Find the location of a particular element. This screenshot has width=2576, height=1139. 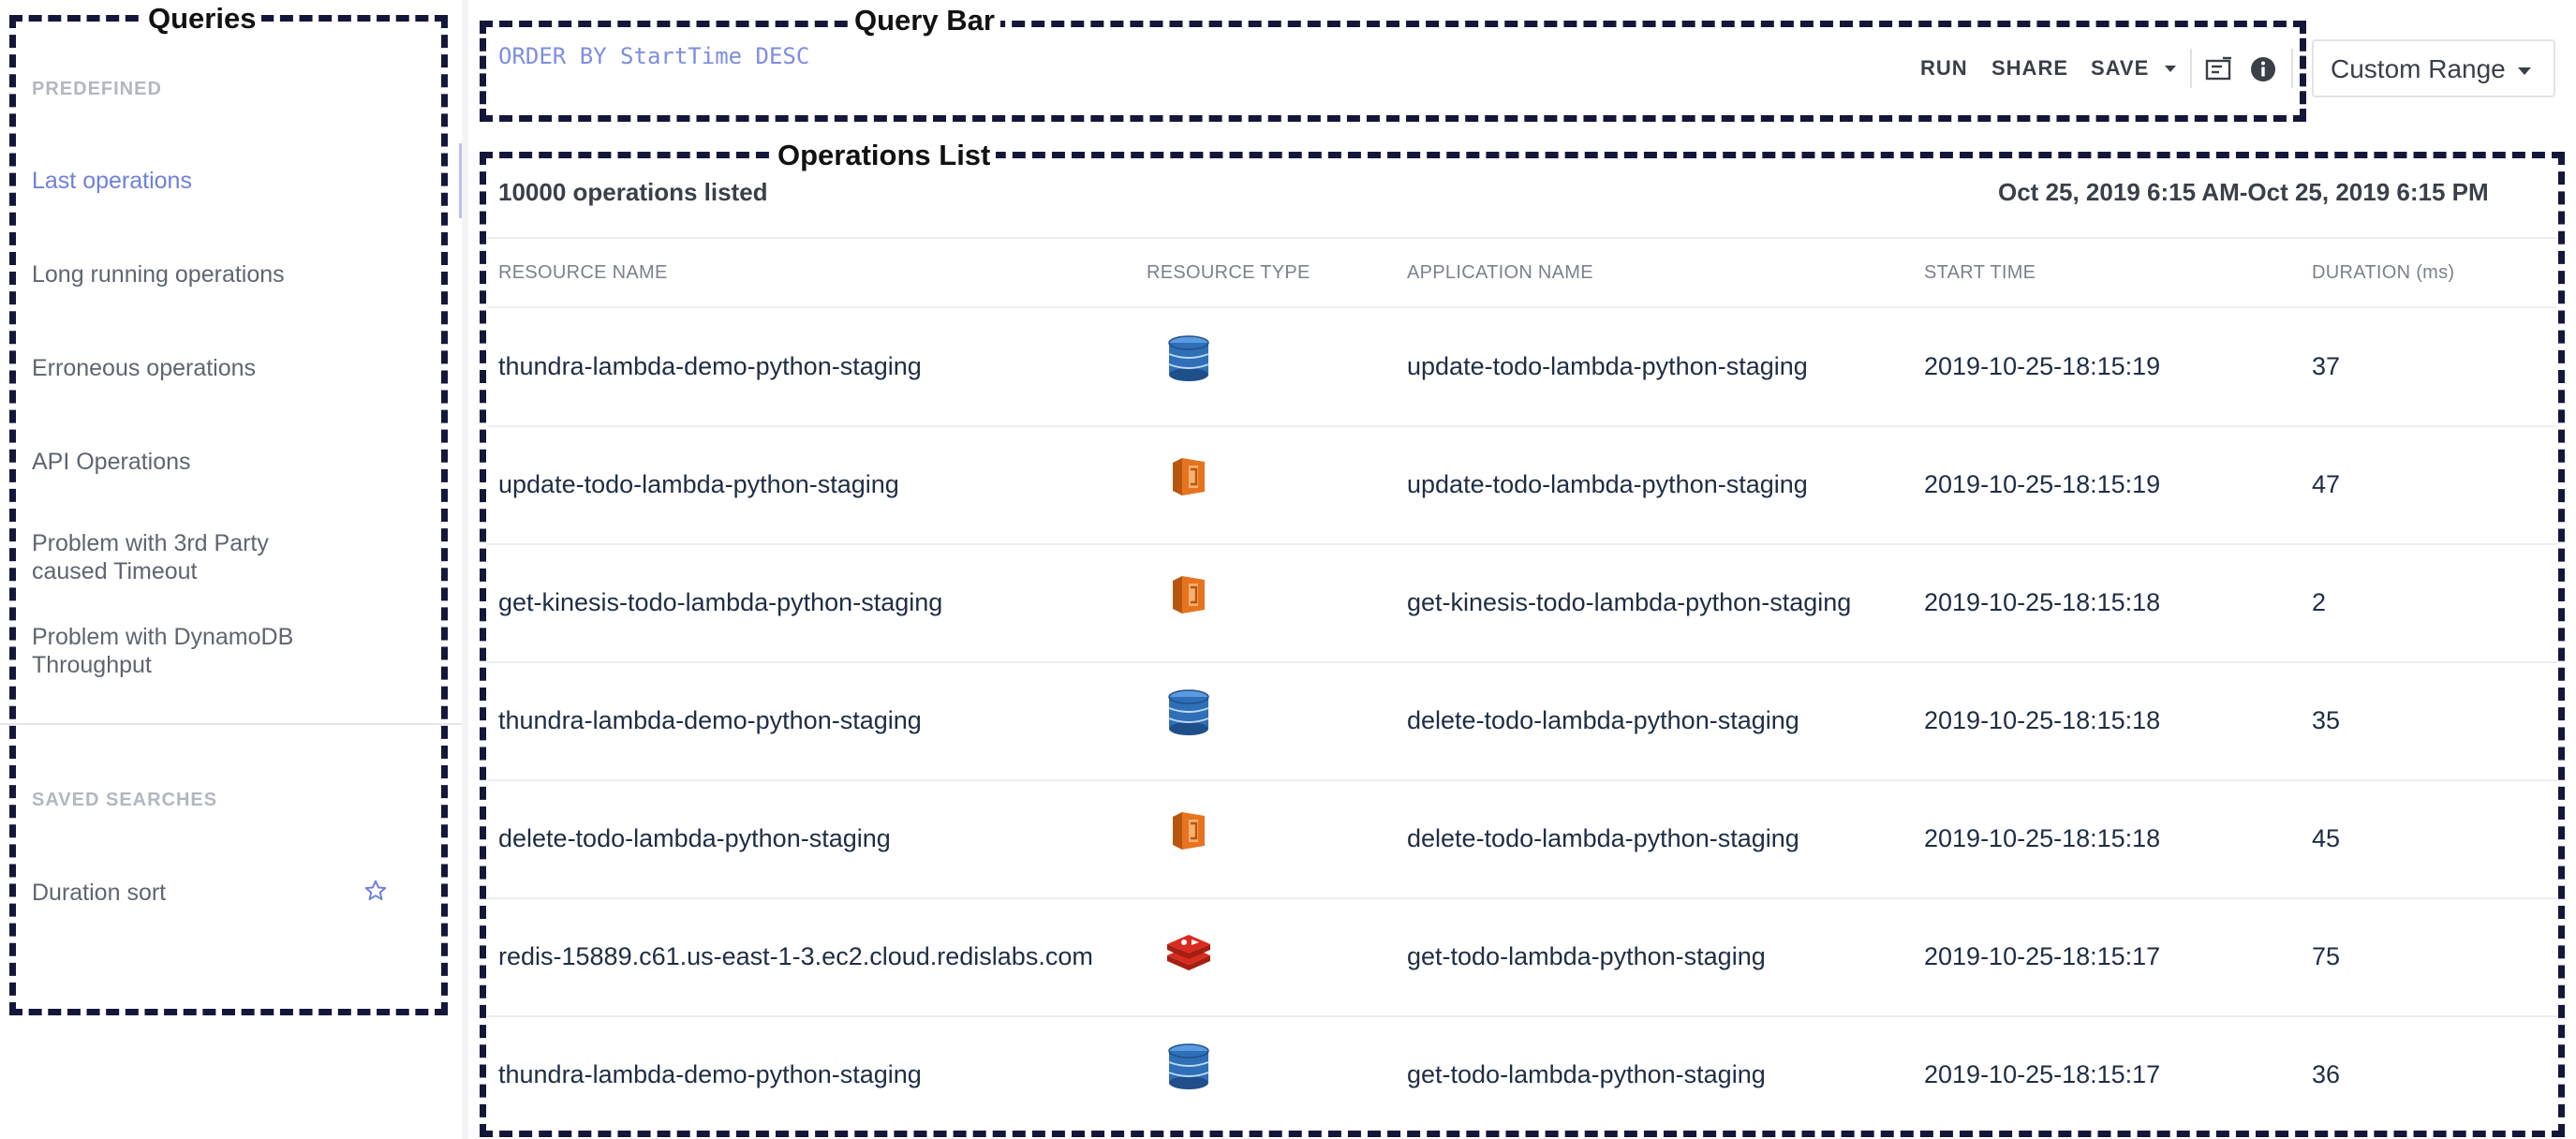

custom-range-label: Custom Range is located at coordinates (2419, 68).